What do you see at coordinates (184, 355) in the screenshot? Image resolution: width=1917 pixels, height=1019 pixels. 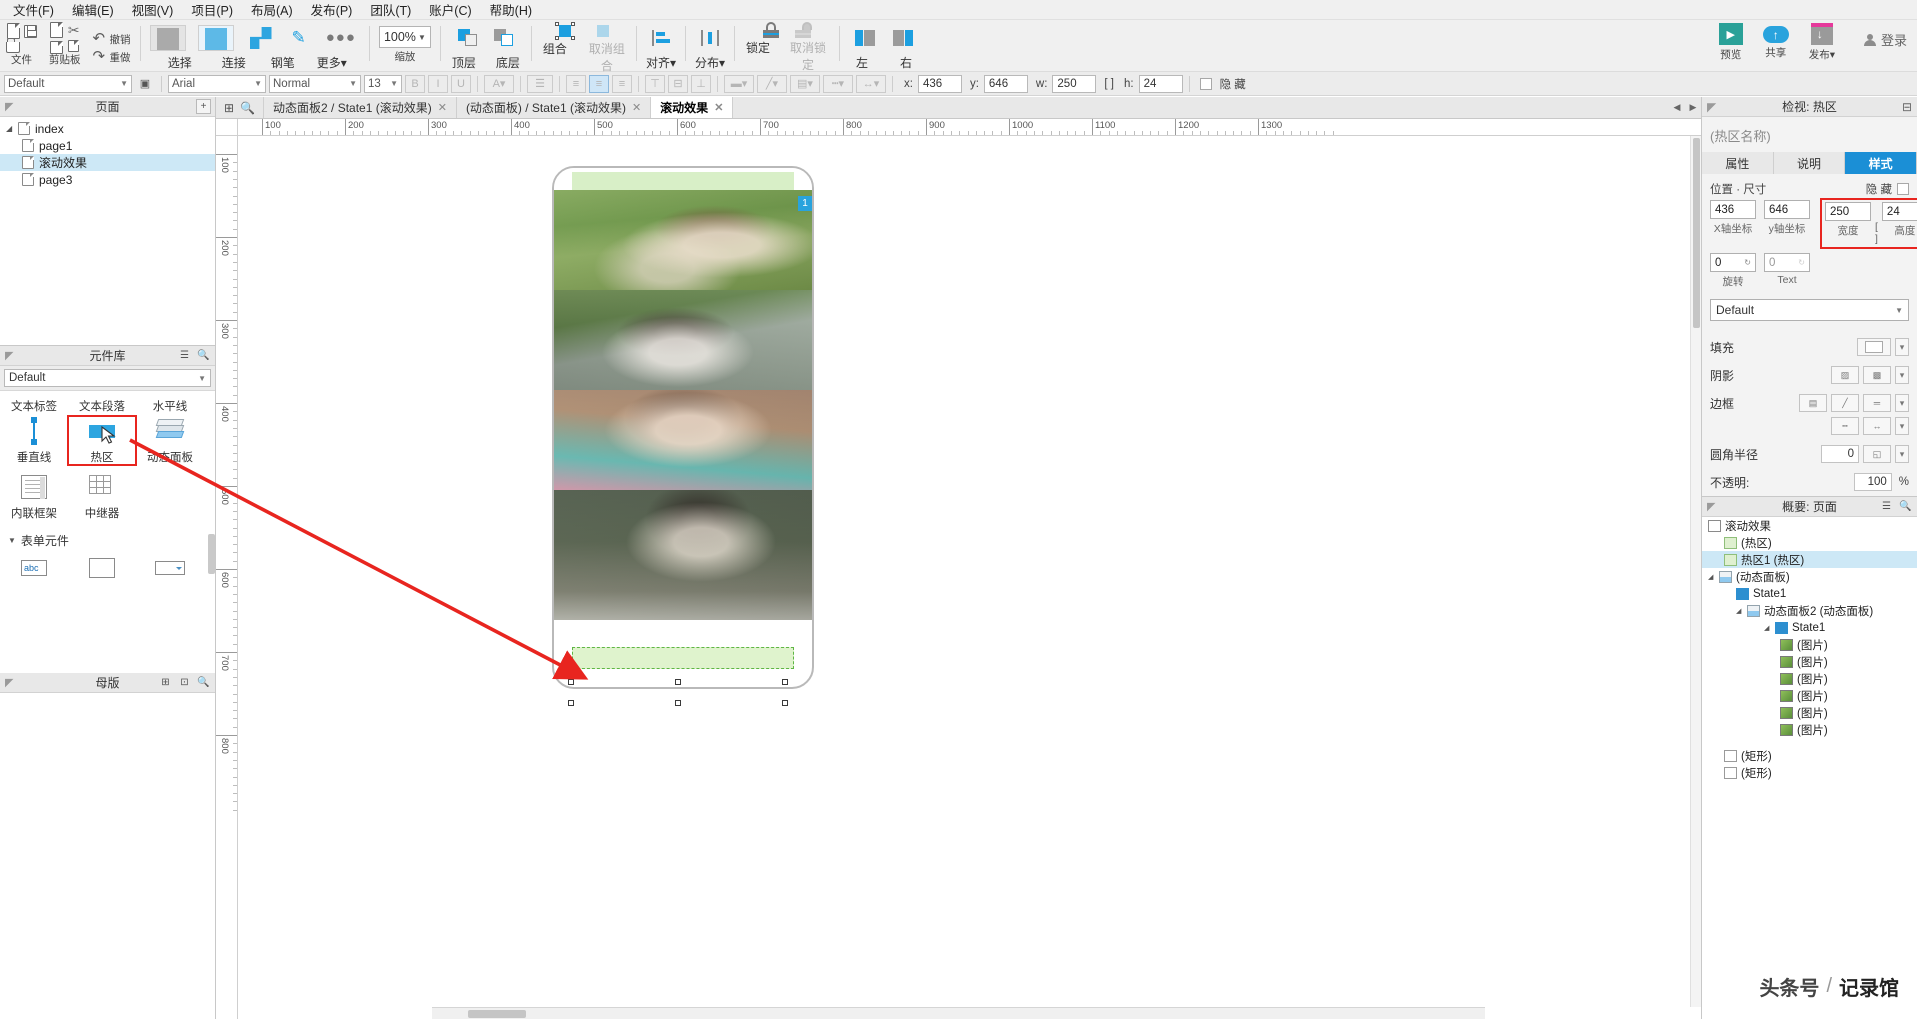 I see `hamburger-icon: ☰` at bounding box center [184, 355].